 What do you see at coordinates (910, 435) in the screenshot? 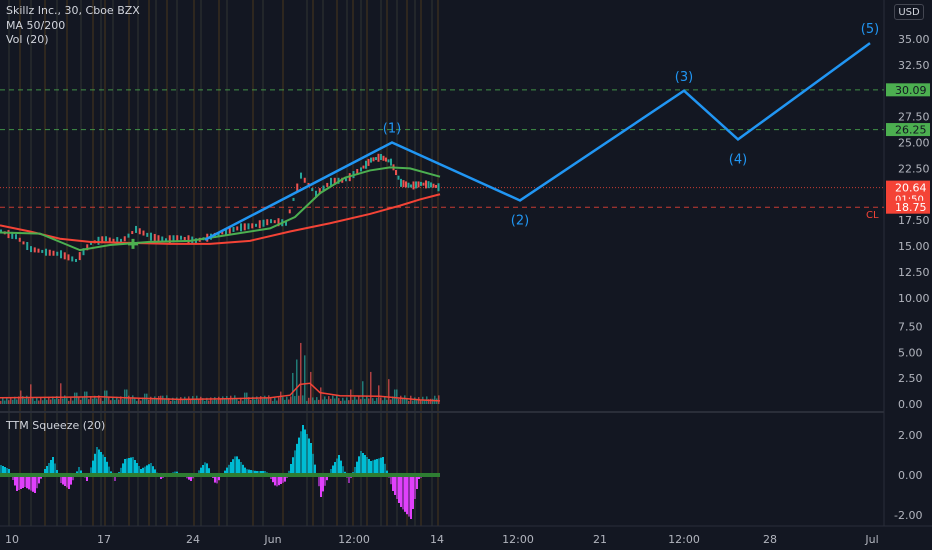
I see `squeeze-tick-label: 2.00` at bounding box center [910, 435].